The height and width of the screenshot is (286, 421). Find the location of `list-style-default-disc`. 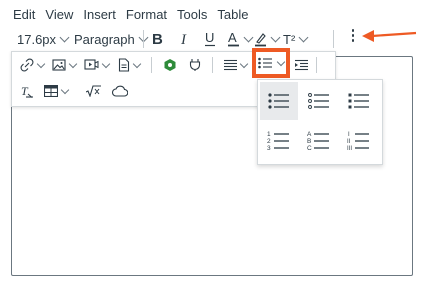

list-style-default-disc is located at coordinates (279, 101).